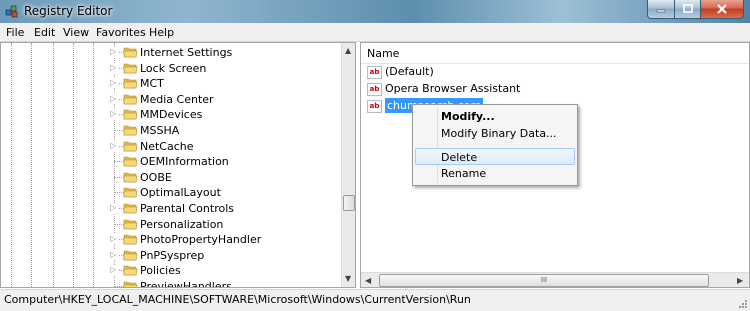 The width and height of the screenshot is (750, 311). What do you see at coordinates (15, 32) in the screenshot?
I see `menu-file: File` at bounding box center [15, 32].